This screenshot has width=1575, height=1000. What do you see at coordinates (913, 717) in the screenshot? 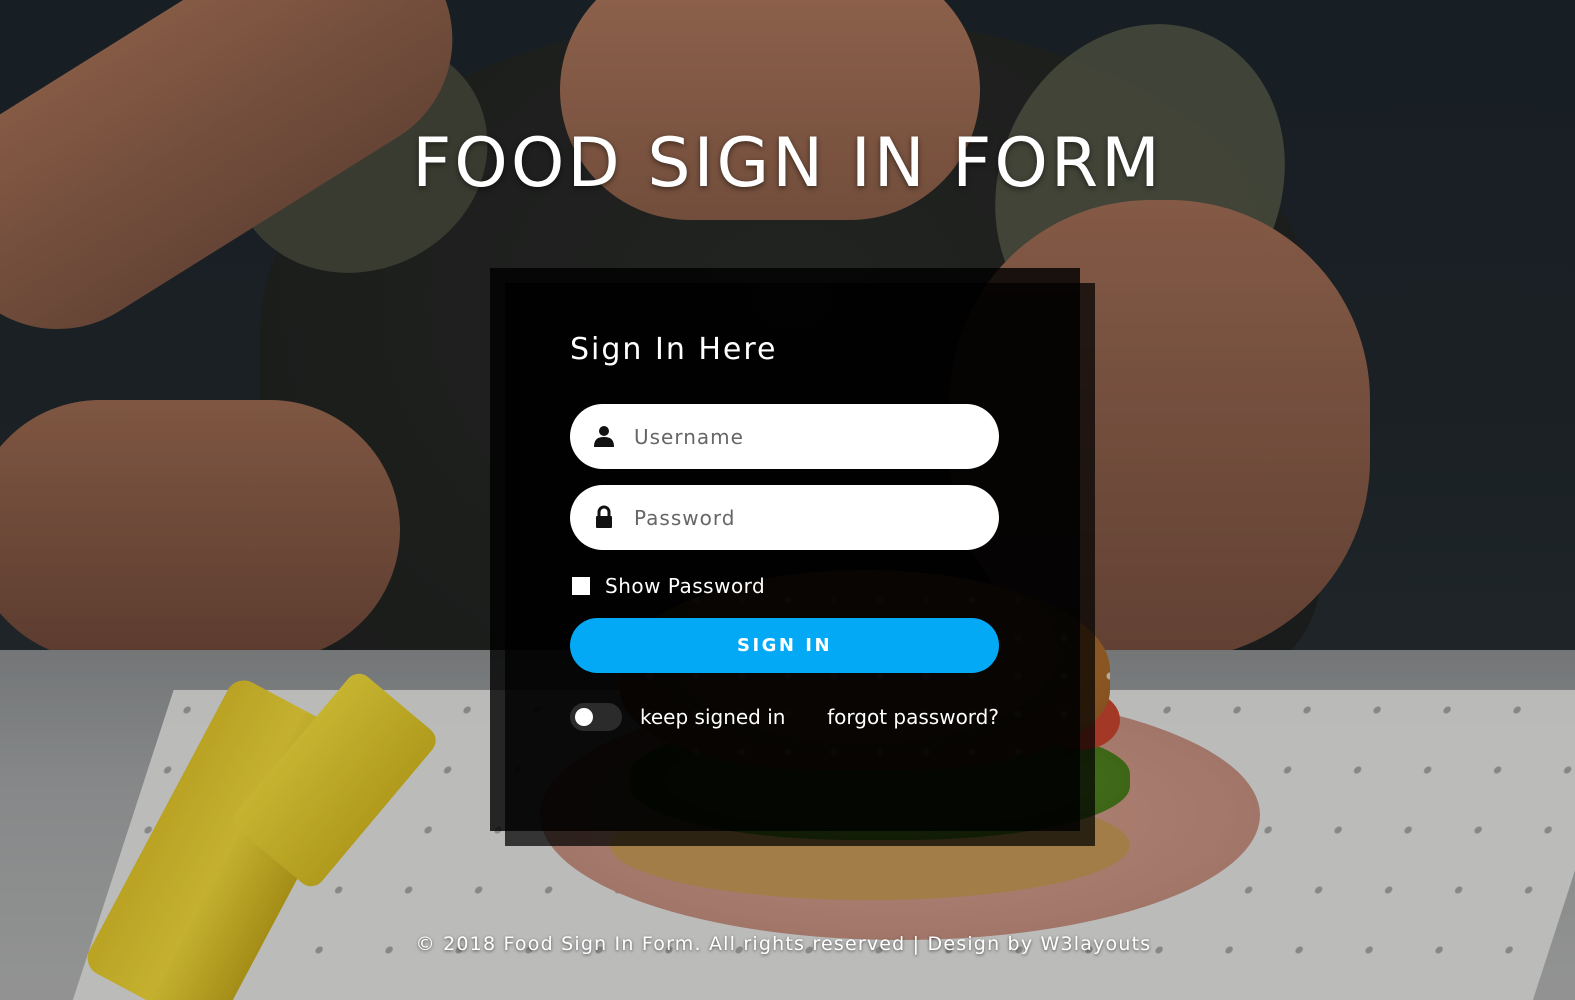
I see `forgot-password-link: forgot password?` at bounding box center [913, 717].